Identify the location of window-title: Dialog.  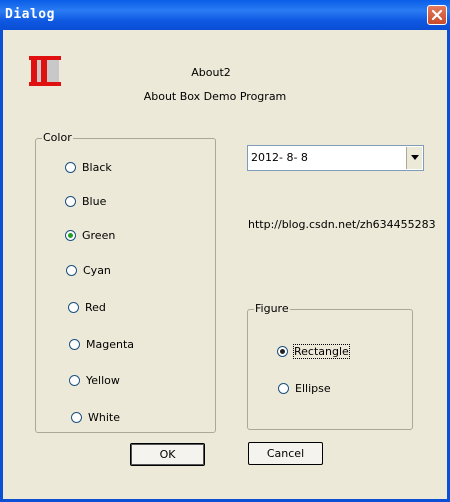
(30, 14).